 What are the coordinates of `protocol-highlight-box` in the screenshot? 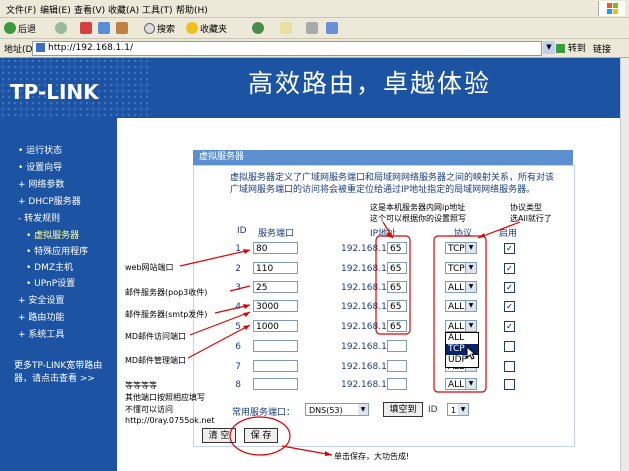 It's located at (460, 314).